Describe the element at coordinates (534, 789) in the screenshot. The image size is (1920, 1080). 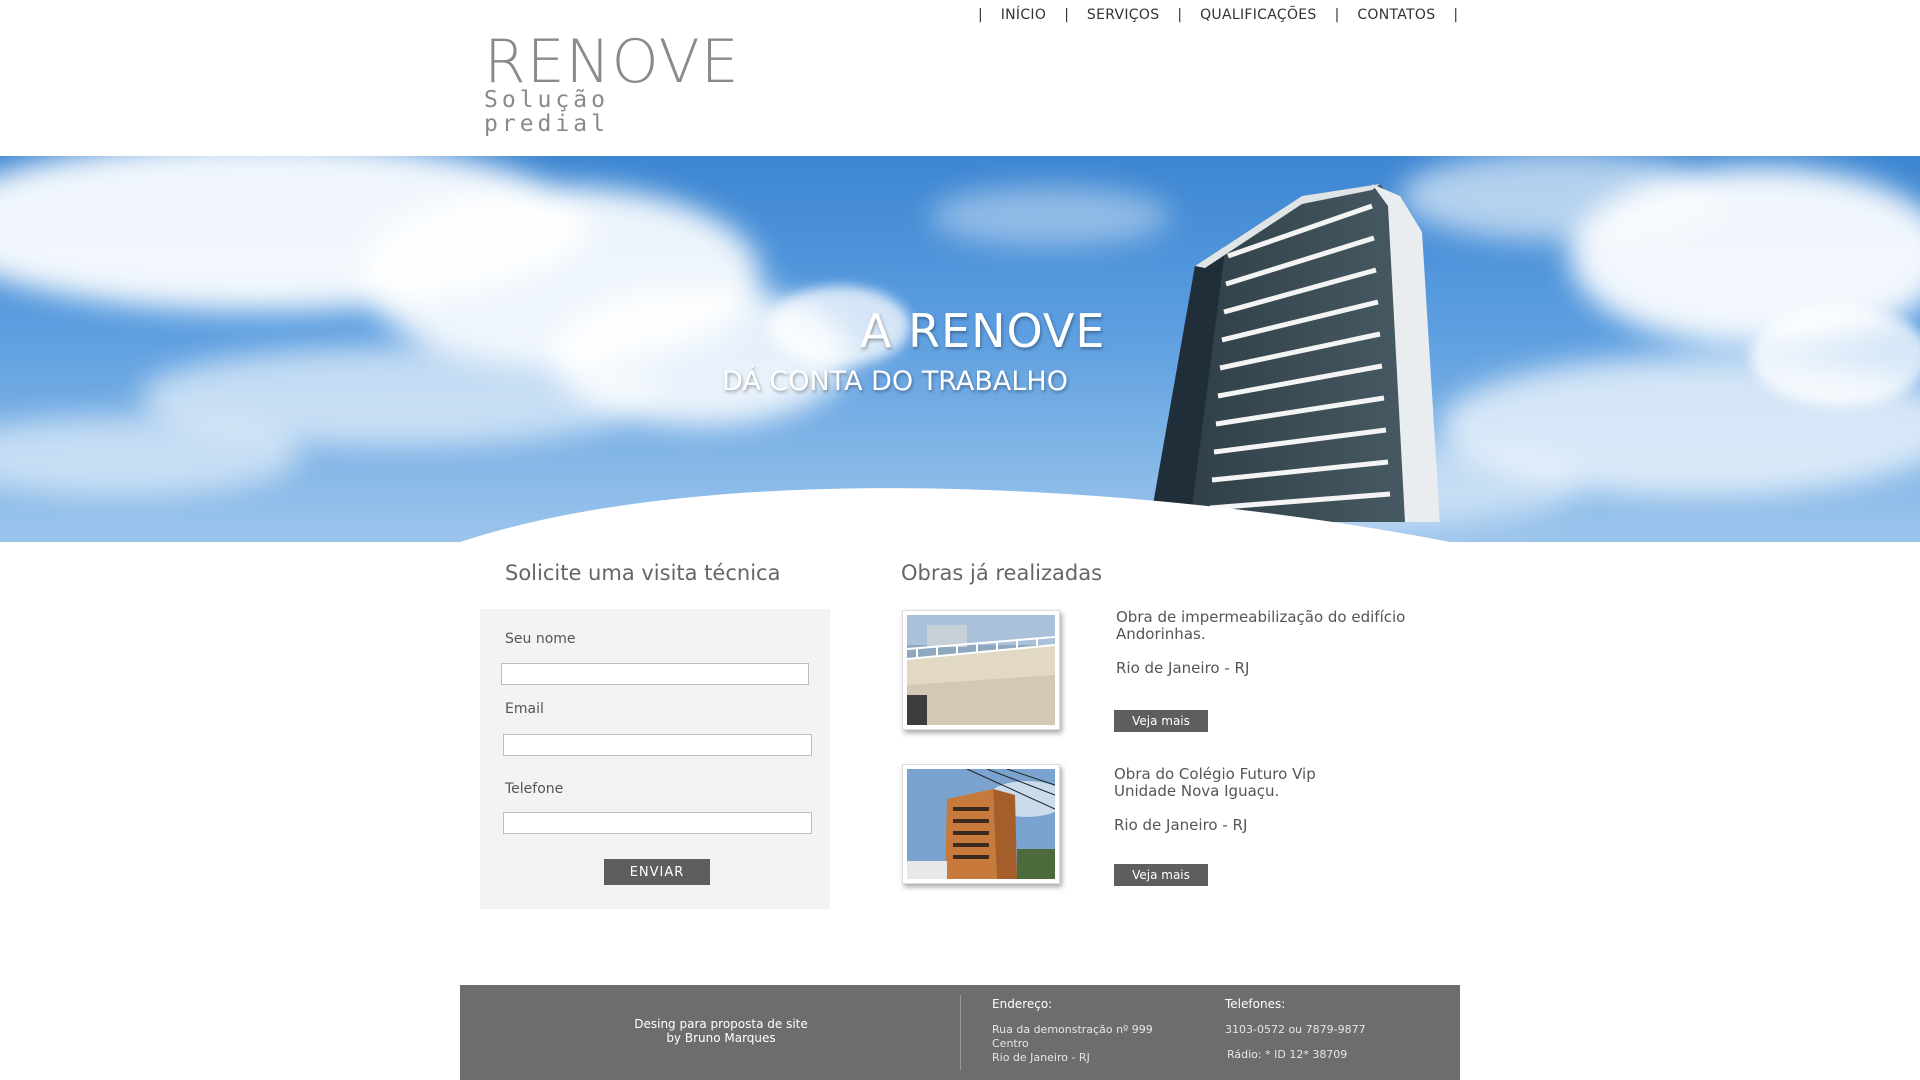
I see `phone-label: Telefone` at that location.